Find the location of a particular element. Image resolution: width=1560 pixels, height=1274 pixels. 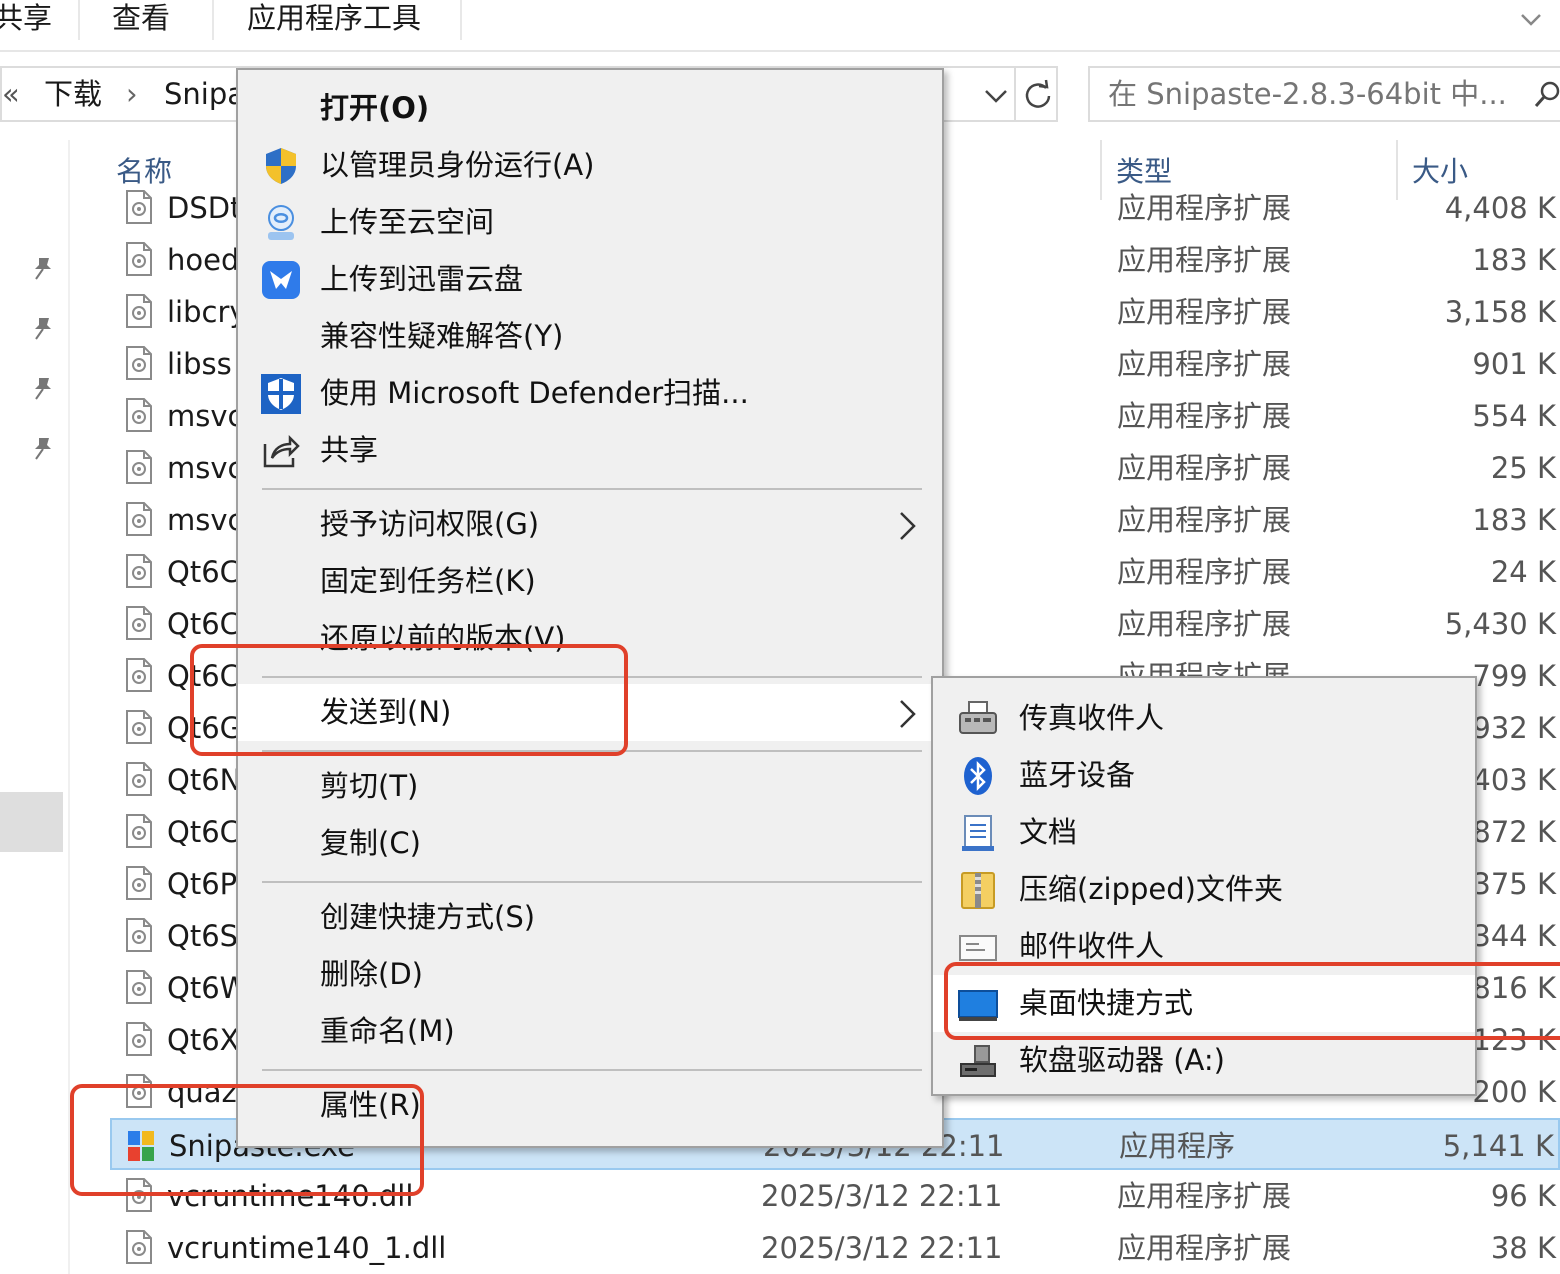

menu-item-cut: 剪切(T) is located at coordinates (590, 786).